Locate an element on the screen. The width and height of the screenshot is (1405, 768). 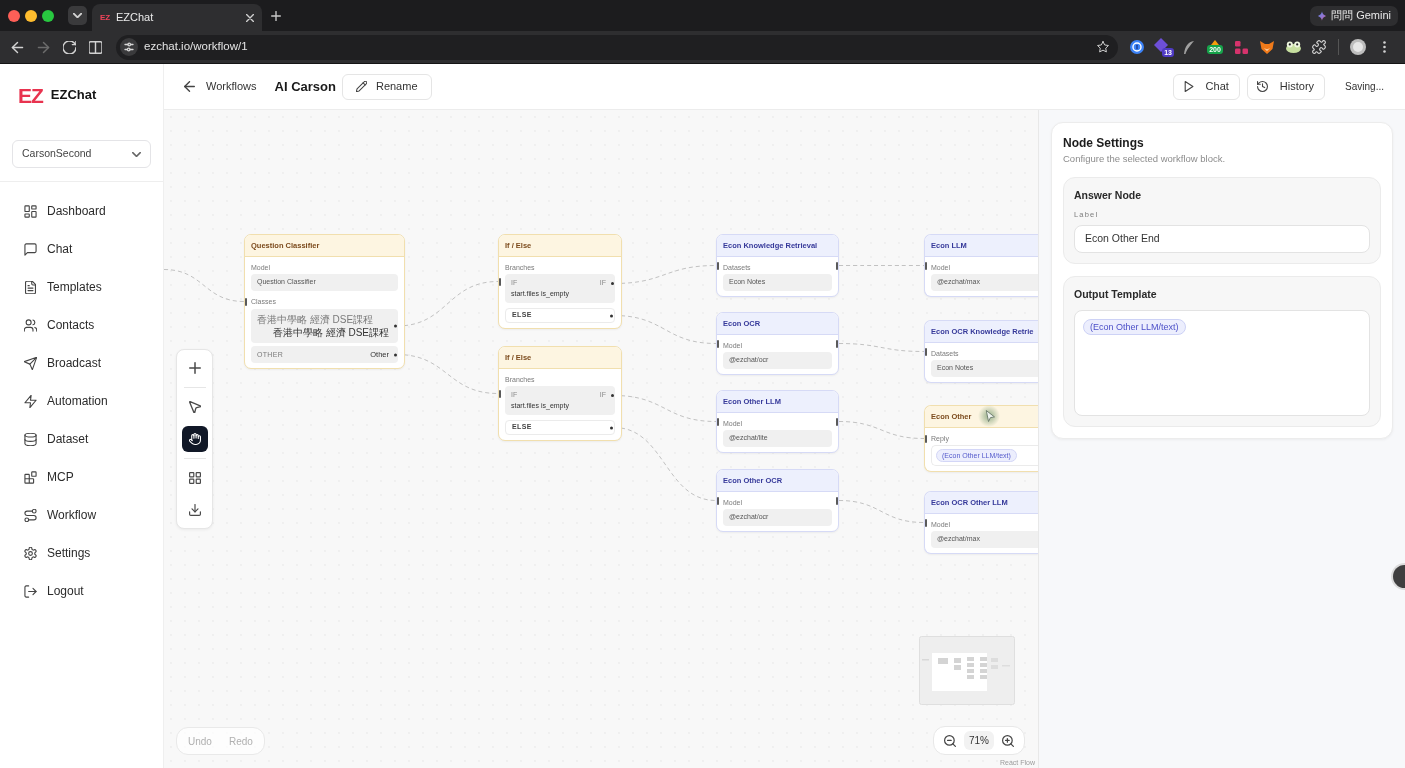
frog-icon is located at coordinates (1293, 47).